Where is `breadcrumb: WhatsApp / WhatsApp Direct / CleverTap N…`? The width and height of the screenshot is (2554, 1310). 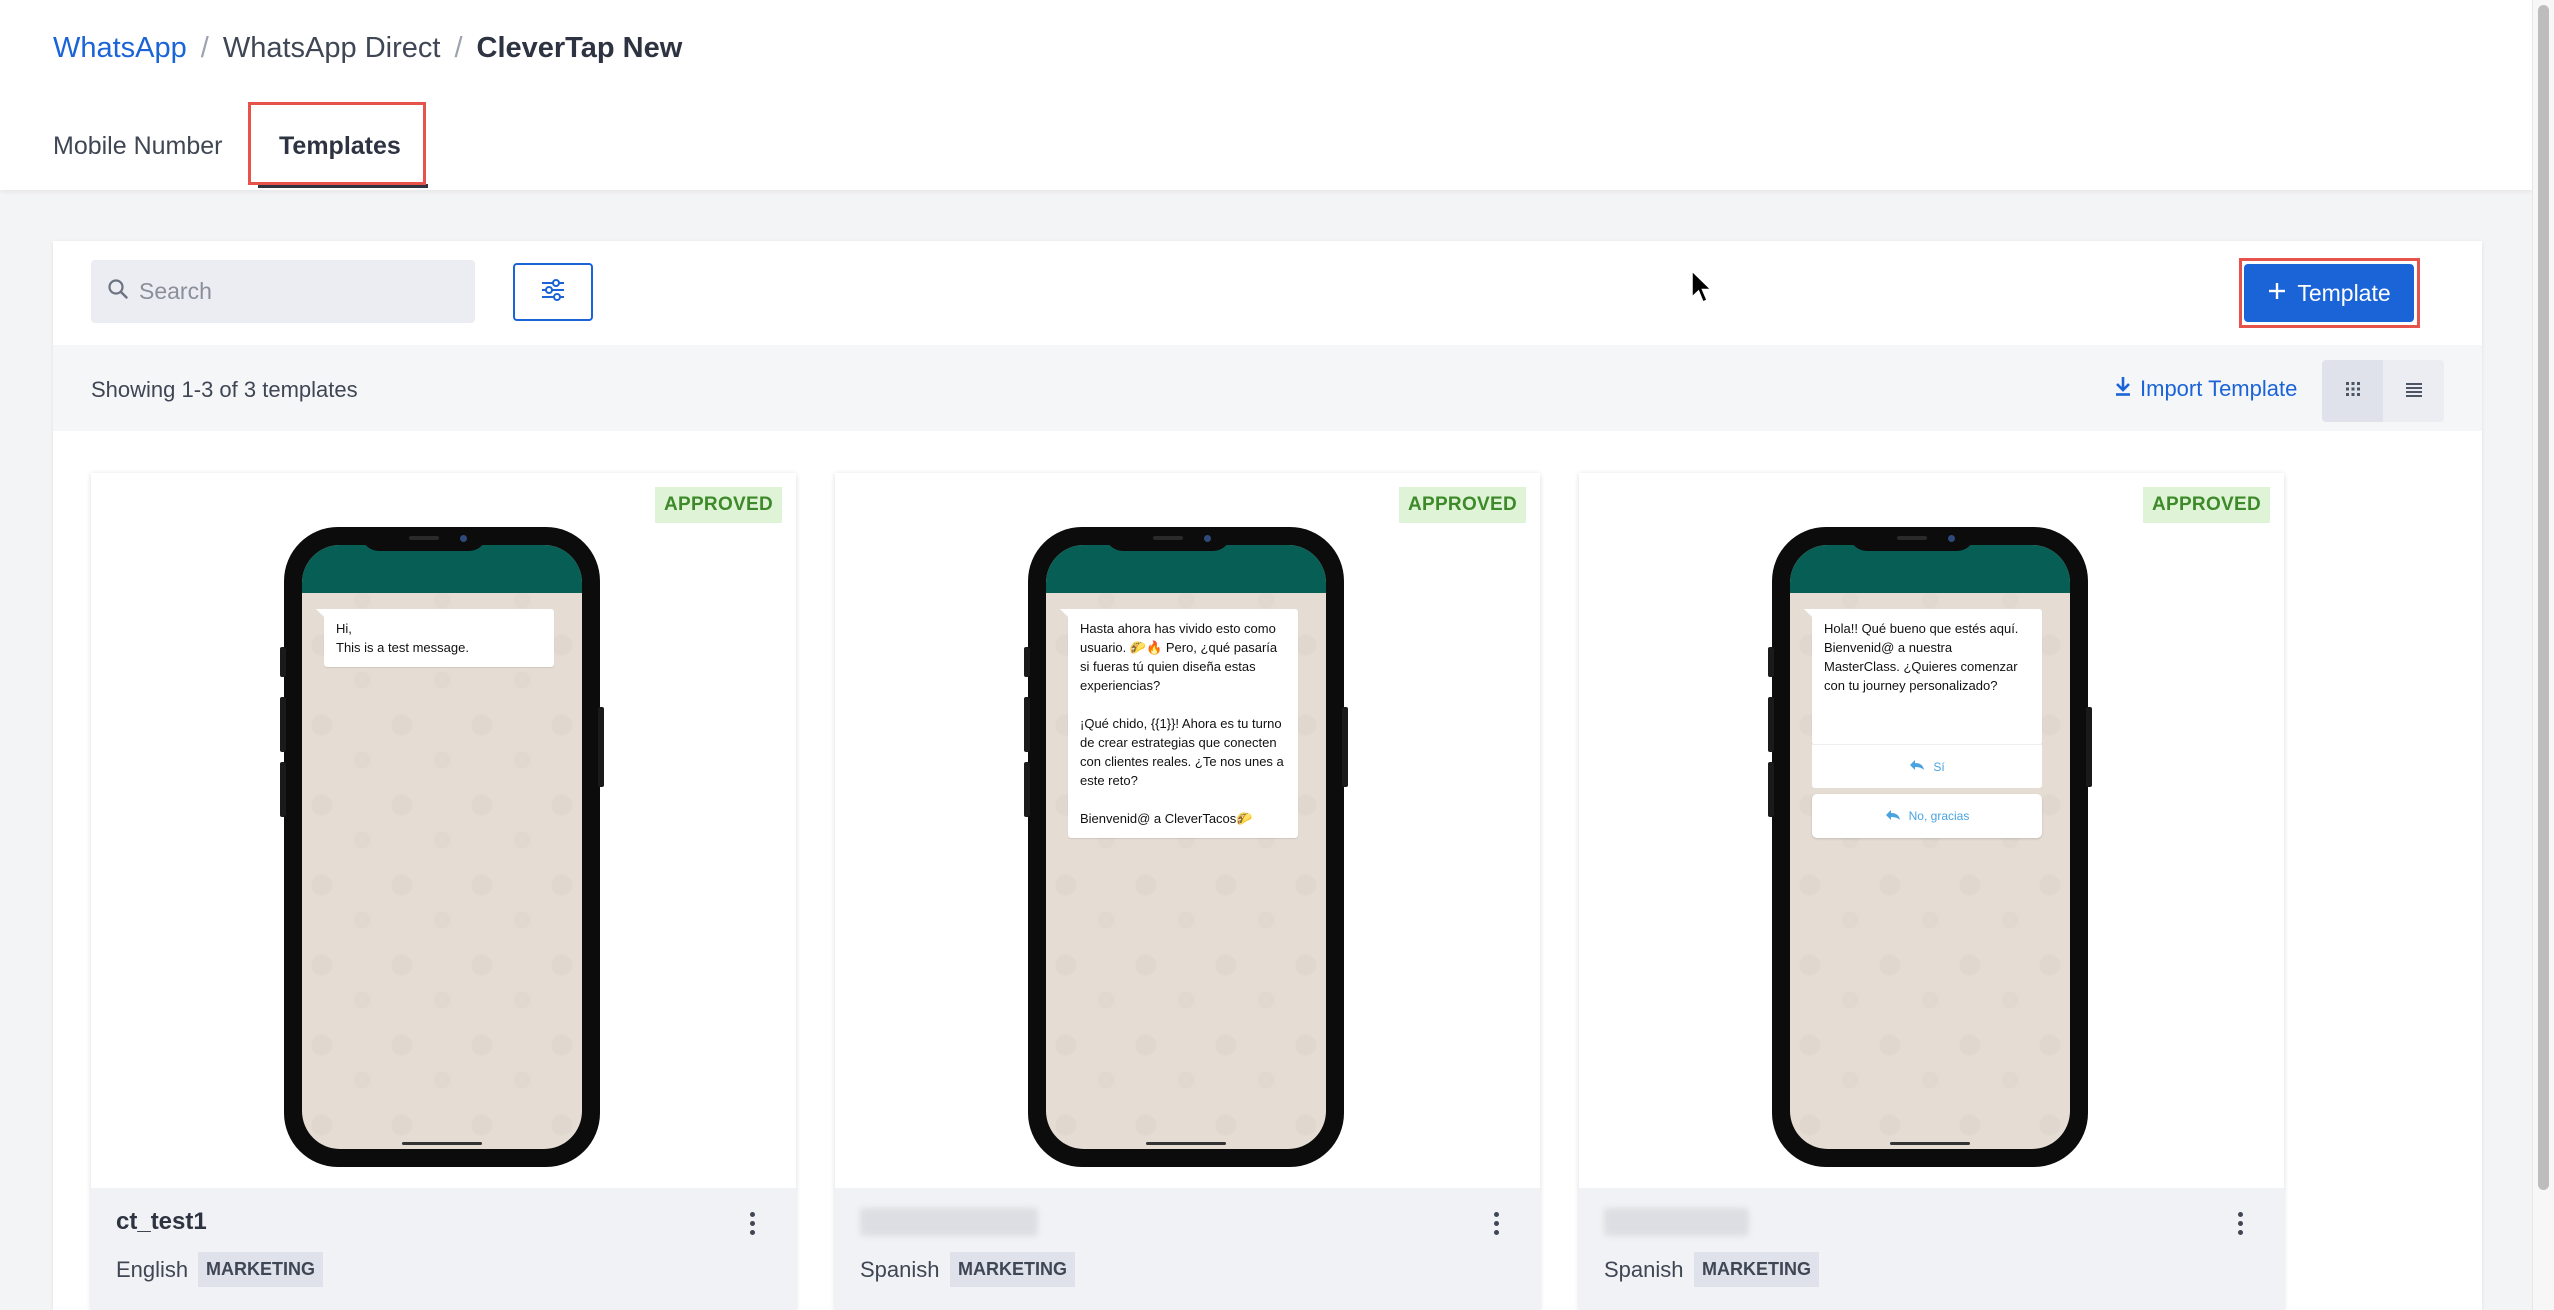
breadcrumb: WhatsApp / WhatsApp Direct / CleverTap N… is located at coordinates (367, 48).